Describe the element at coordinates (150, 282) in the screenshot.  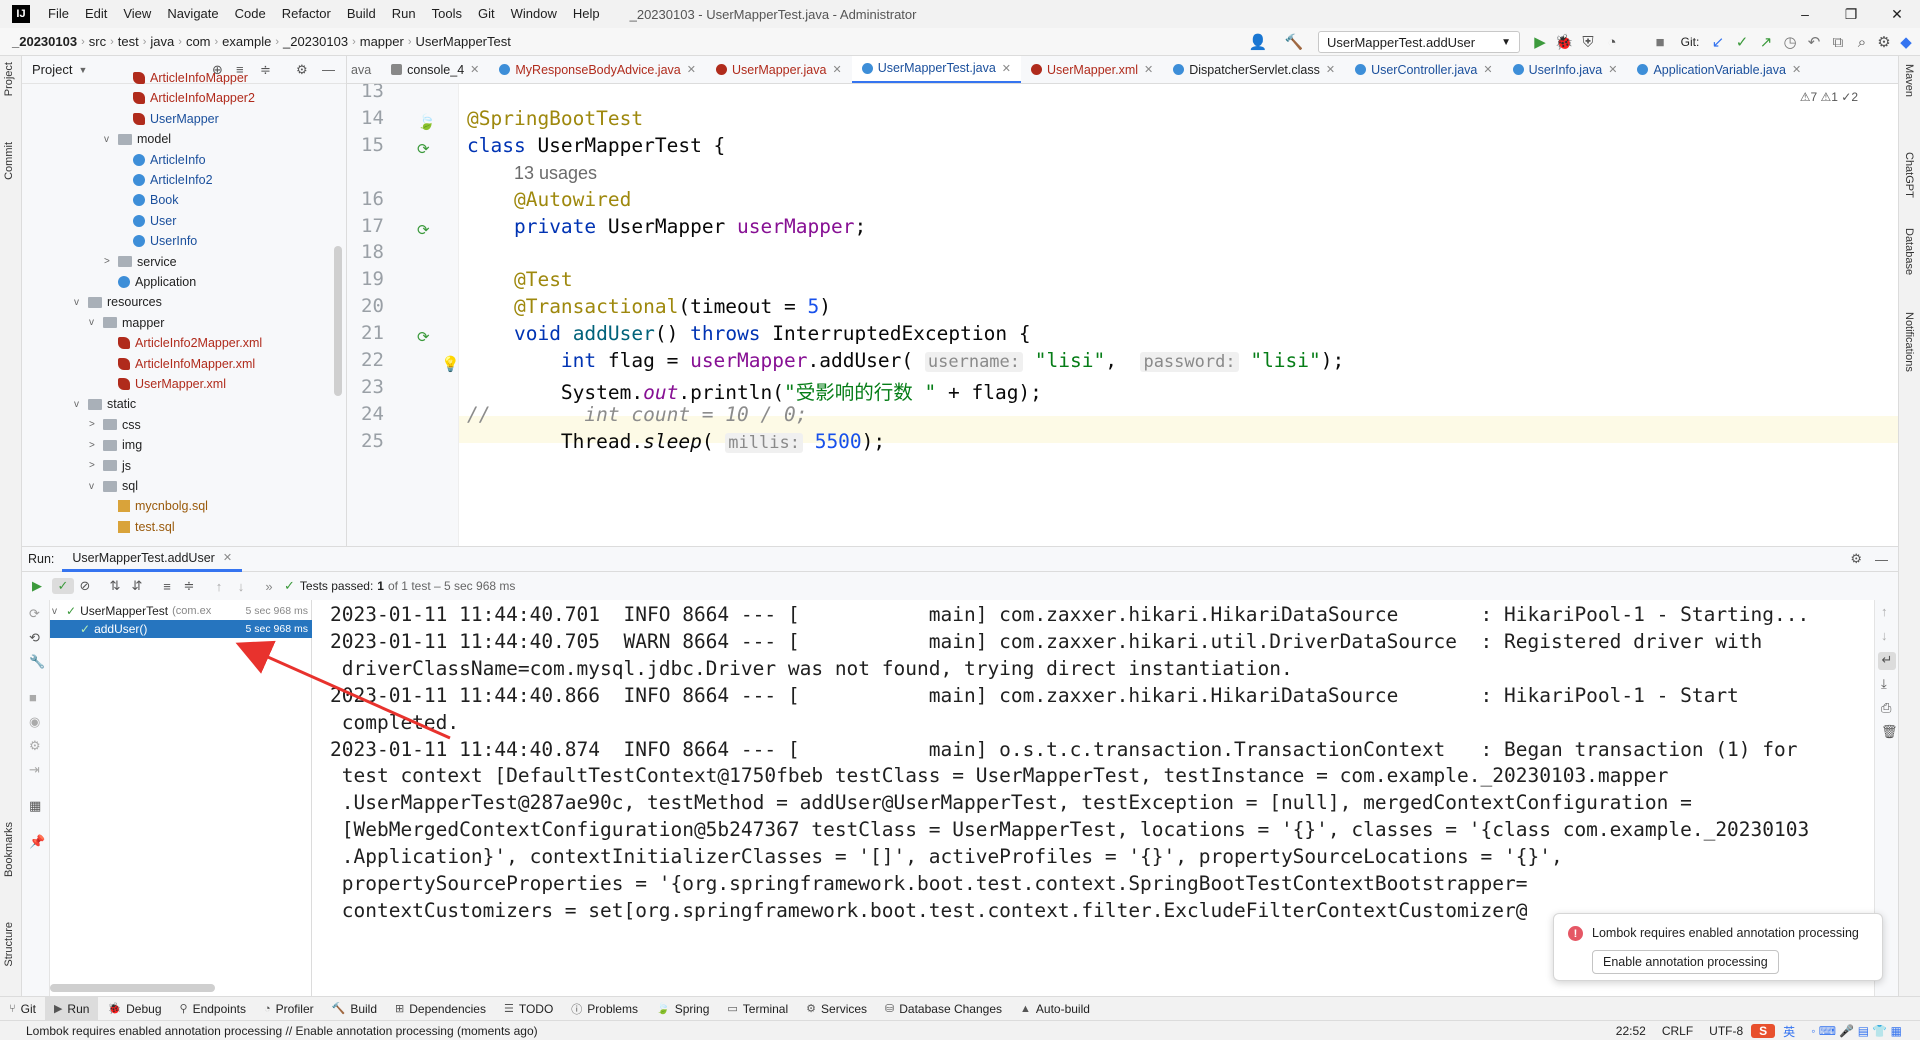
I see `project-tree-item: Application` at that location.